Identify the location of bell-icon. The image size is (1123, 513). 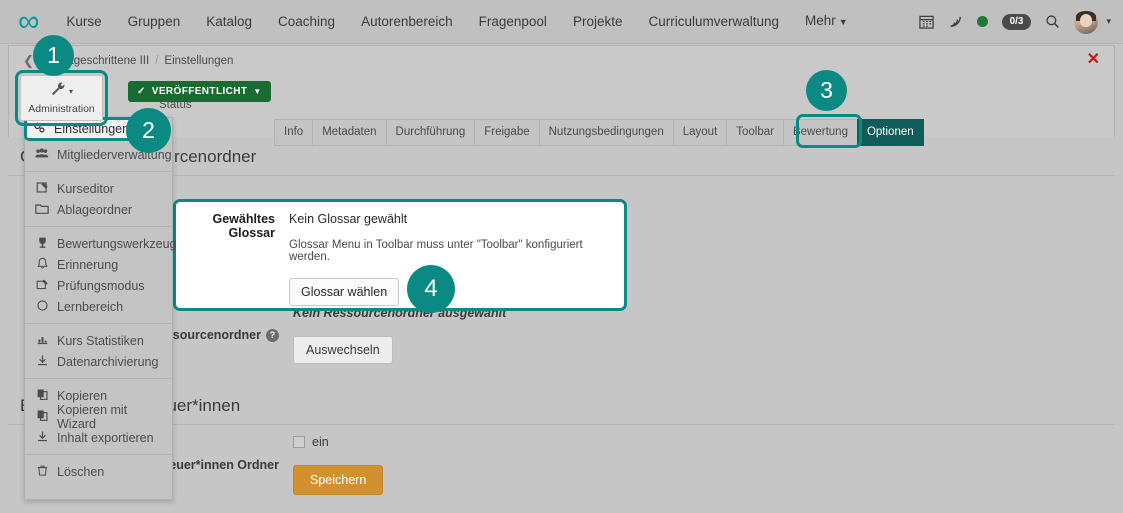
(42, 265).